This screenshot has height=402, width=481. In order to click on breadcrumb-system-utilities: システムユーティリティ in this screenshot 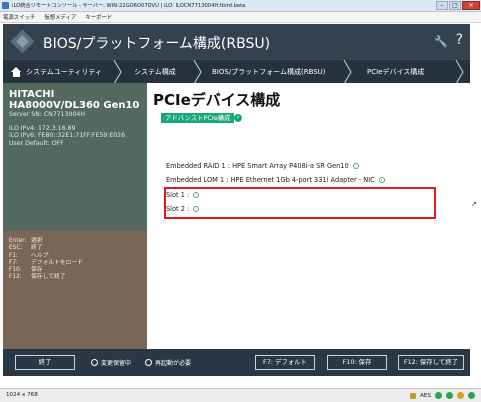, I will do `click(56, 72)`.